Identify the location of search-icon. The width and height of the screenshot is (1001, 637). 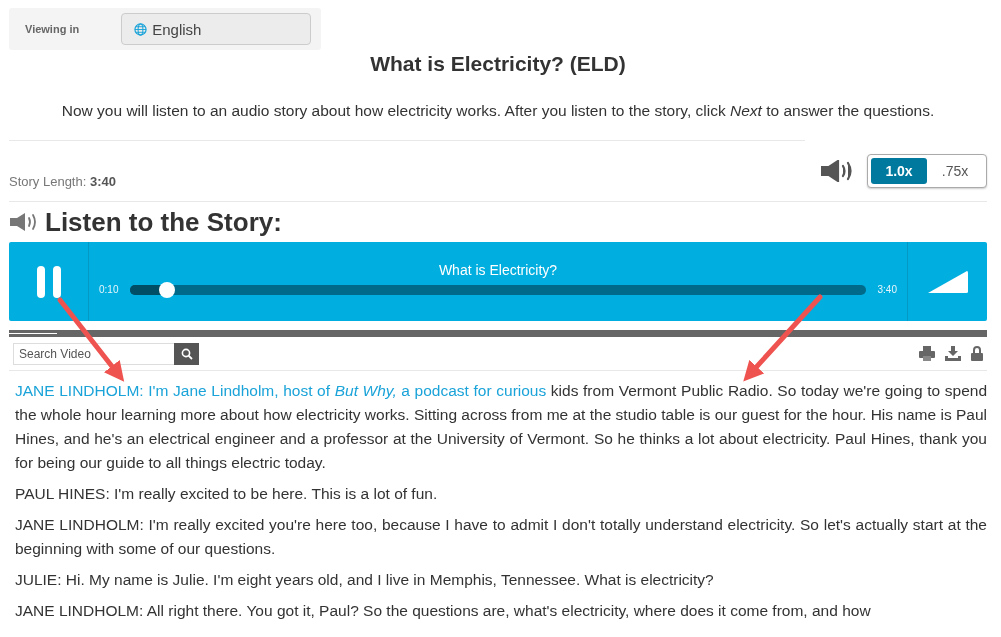
(186, 353).